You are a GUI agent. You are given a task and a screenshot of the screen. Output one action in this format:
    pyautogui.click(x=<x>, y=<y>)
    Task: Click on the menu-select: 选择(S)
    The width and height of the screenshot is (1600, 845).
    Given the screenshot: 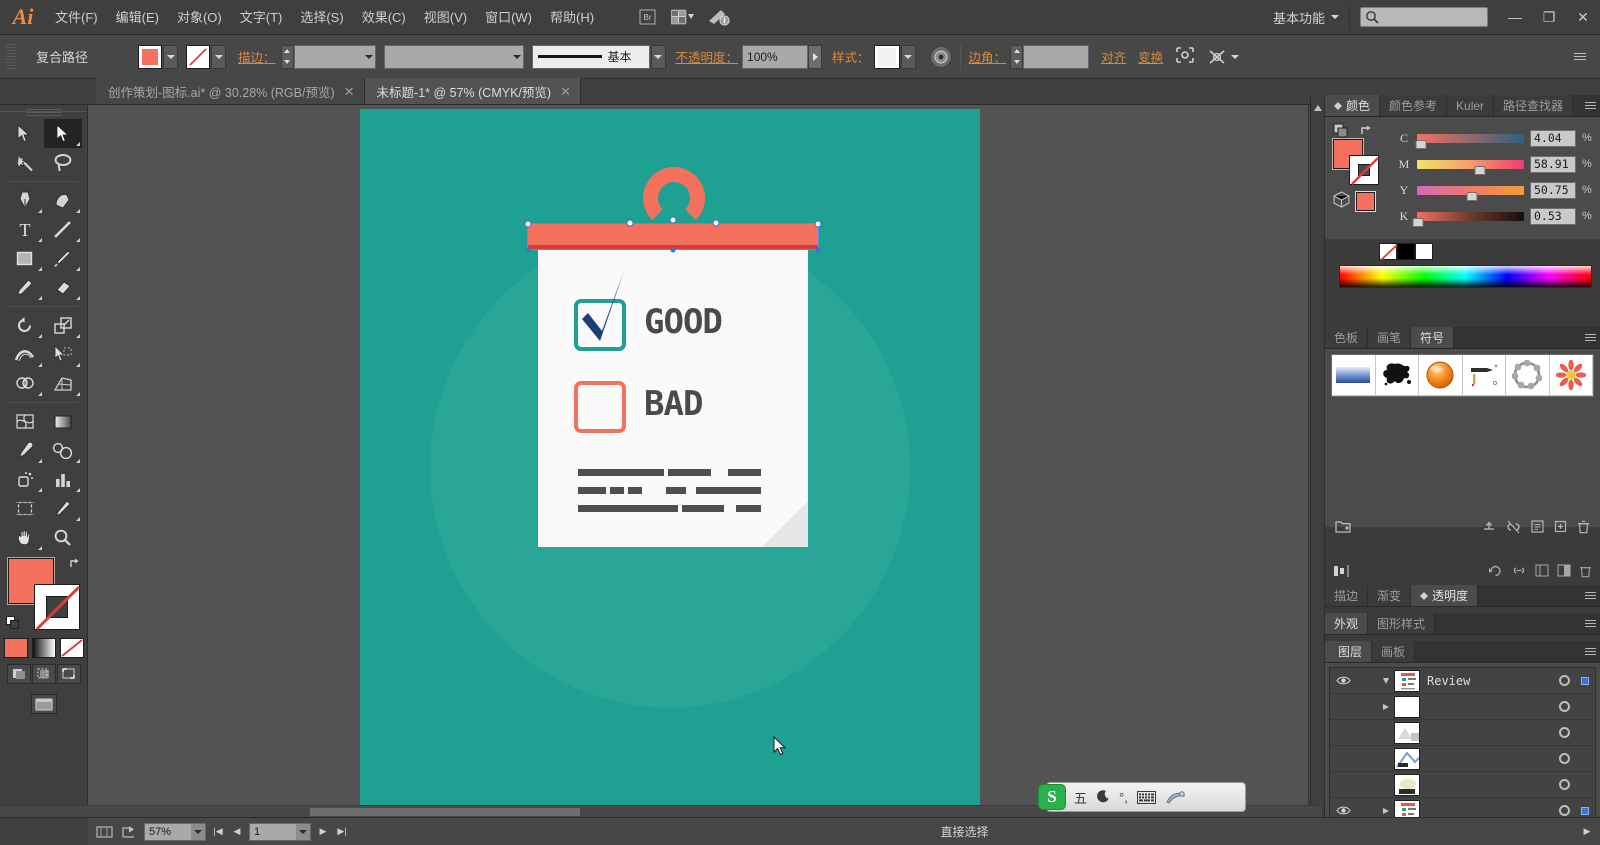 What is the action you would take?
    pyautogui.click(x=321, y=17)
    